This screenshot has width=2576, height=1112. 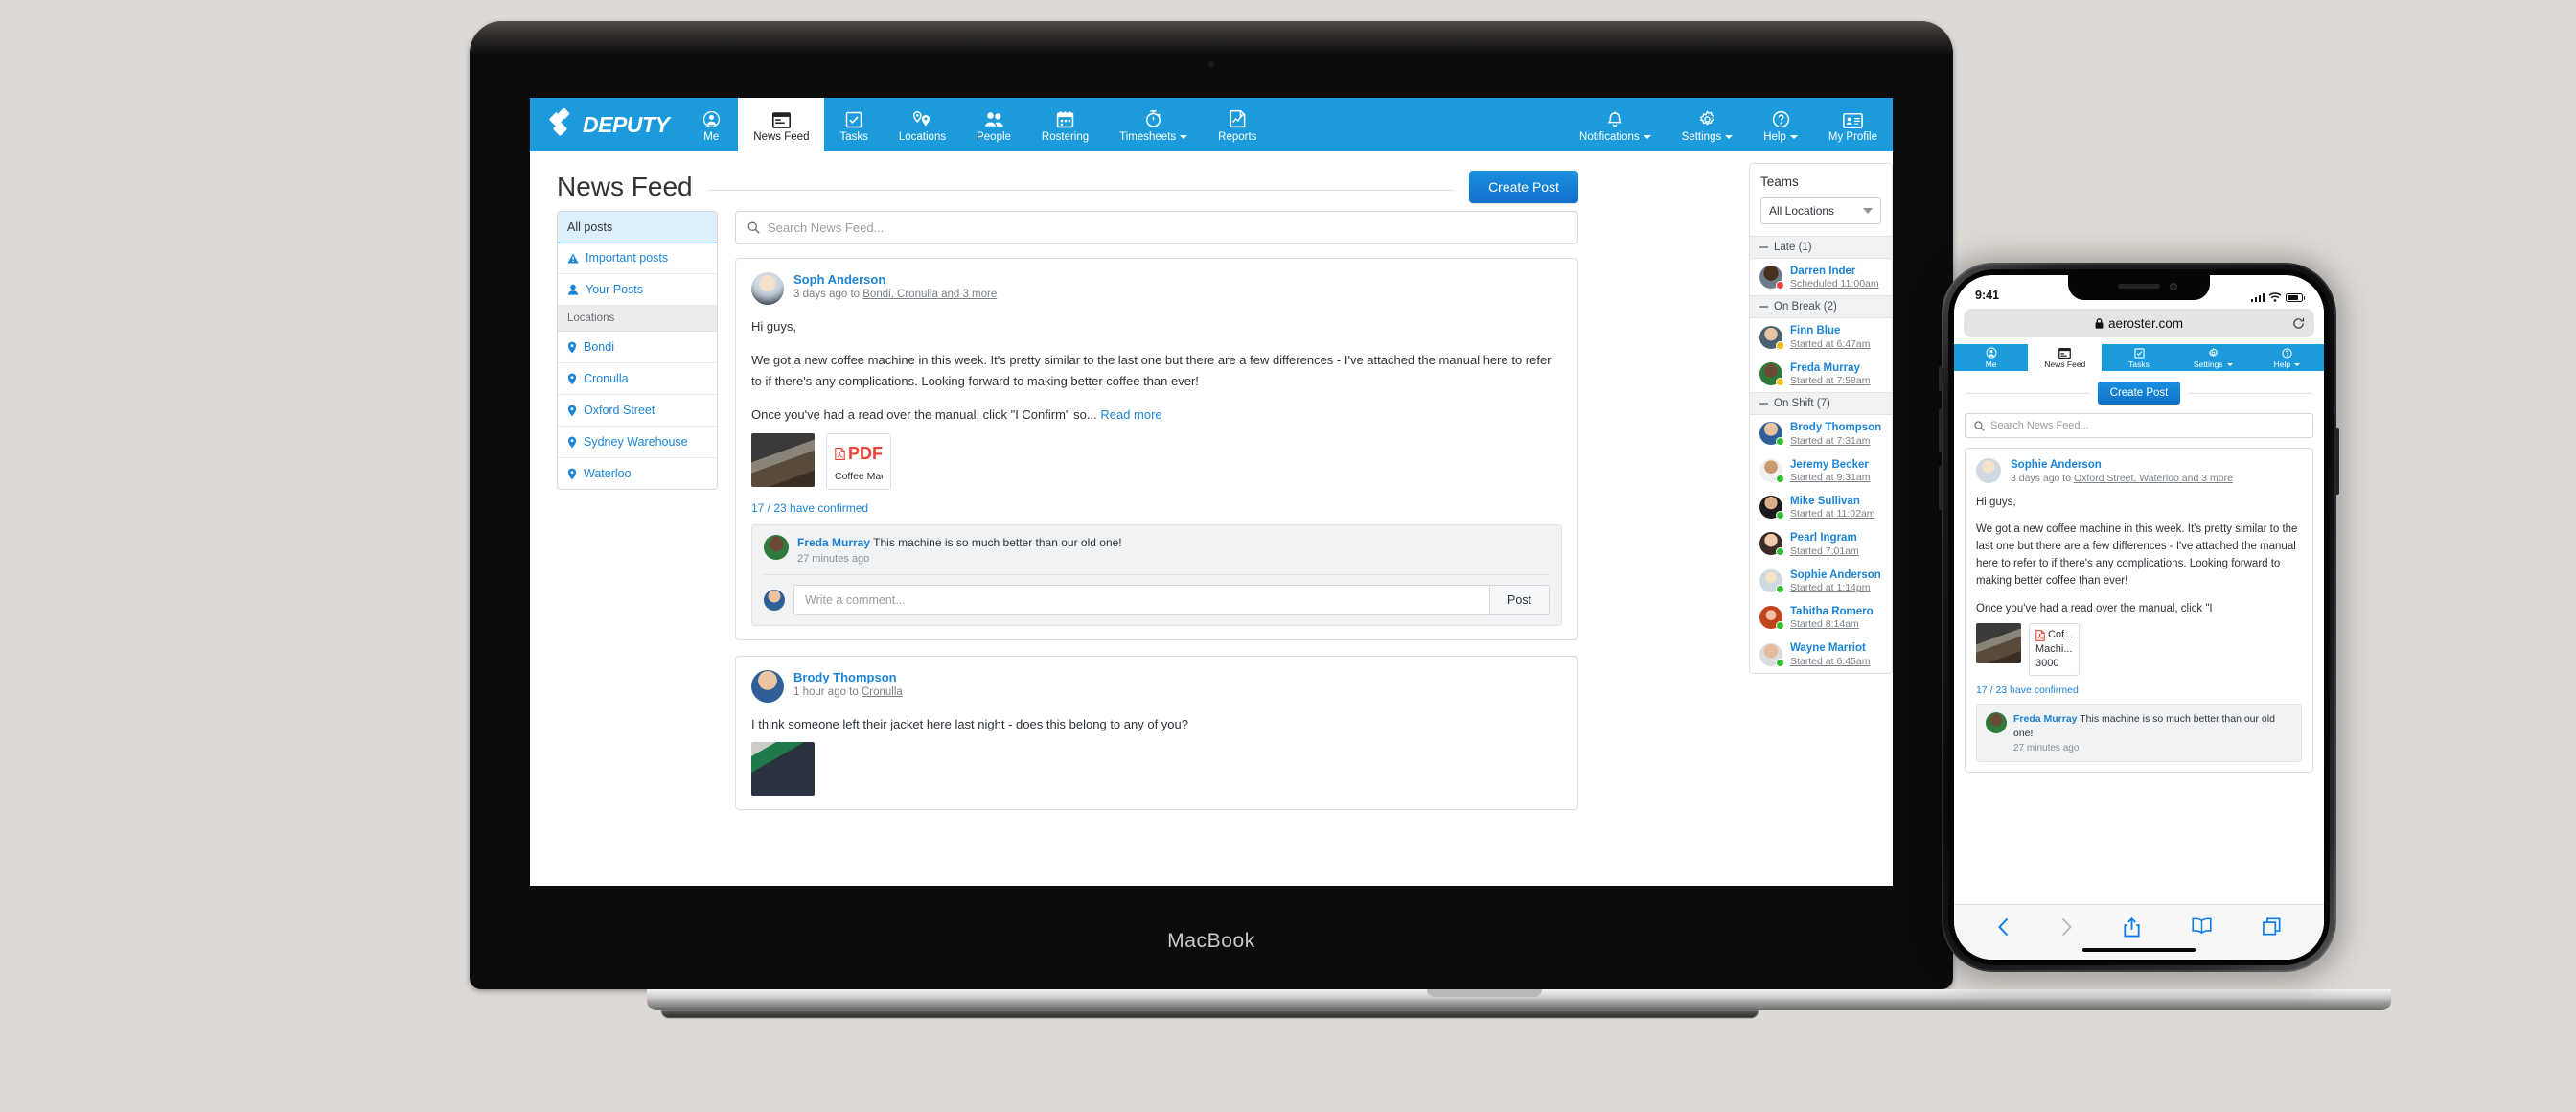 I want to click on nav-item-help: Help, so click(x=1780, y=124).